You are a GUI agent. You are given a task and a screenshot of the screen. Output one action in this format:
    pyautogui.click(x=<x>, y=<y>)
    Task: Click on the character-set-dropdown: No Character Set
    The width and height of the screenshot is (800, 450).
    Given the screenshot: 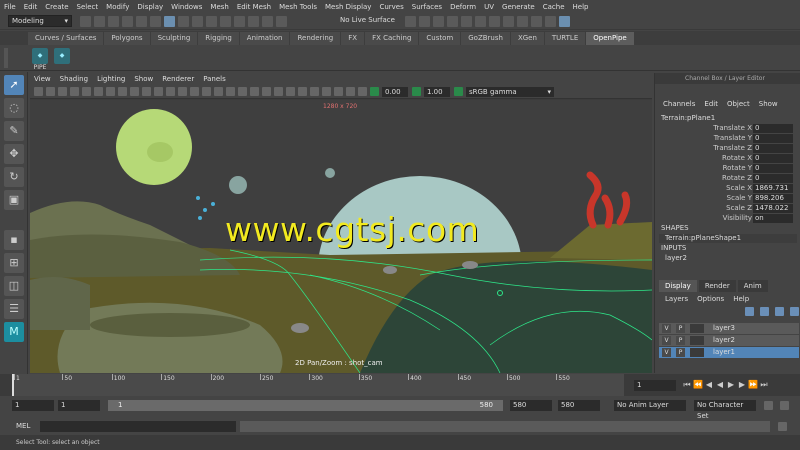 What is the action you would take?
    pyautogui.click(x=725, y=410)
    